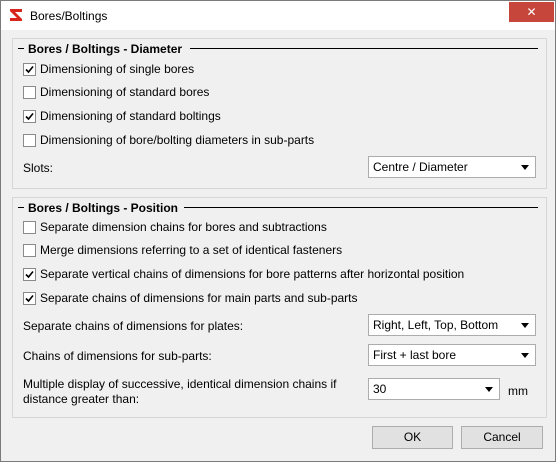 This screenshot has width=556, height=462. Describe the element at coordinates (436, 325) in the screenshot. I see `plates-dropdown-value: Right, Left, Top, Bottom` at that location.